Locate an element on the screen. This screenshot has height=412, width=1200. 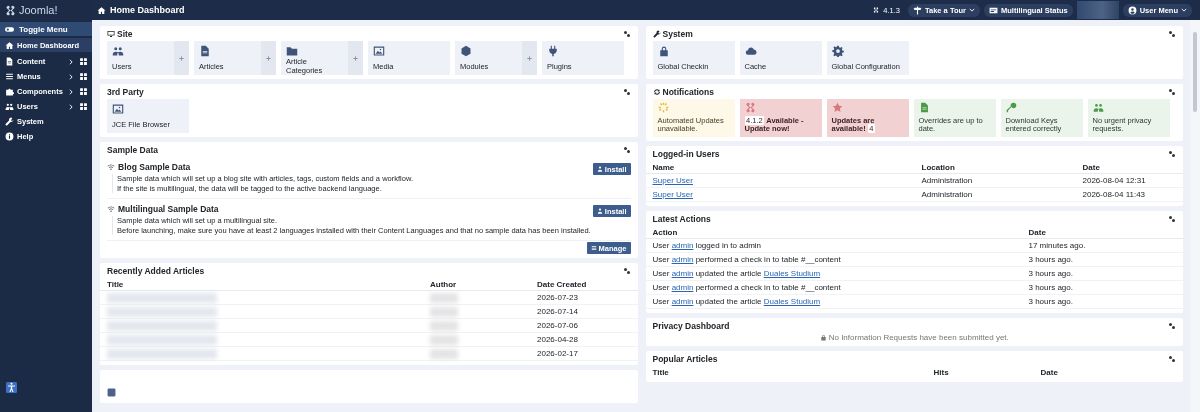
table-cell: 2026-07-23 is located at coordinates (584, 298).